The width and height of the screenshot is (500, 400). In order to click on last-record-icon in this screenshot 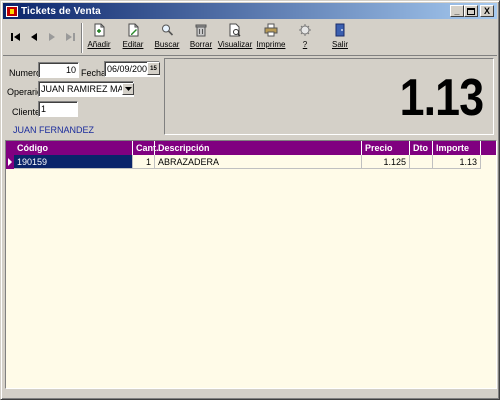, I will do `click(70, 37)`.